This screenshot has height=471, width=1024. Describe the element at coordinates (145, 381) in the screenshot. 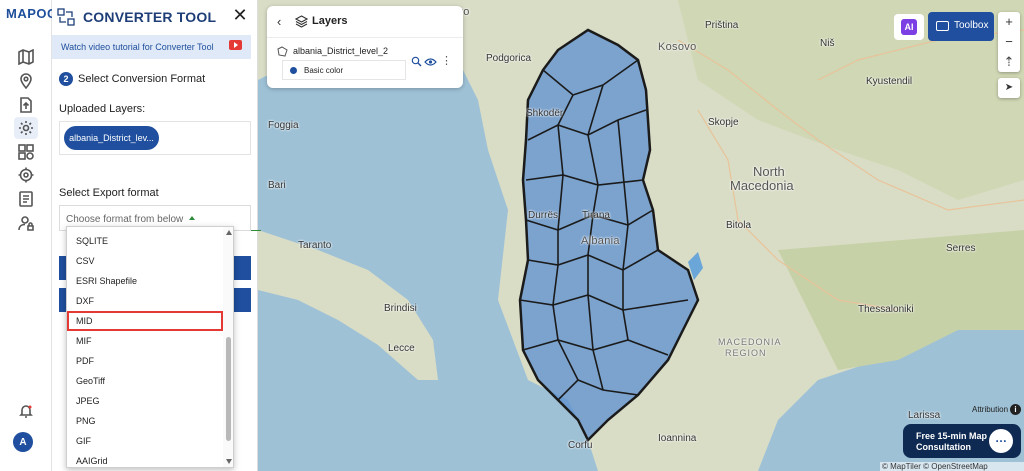

I see `format-option-geotiff: GeoTiff` at that location.